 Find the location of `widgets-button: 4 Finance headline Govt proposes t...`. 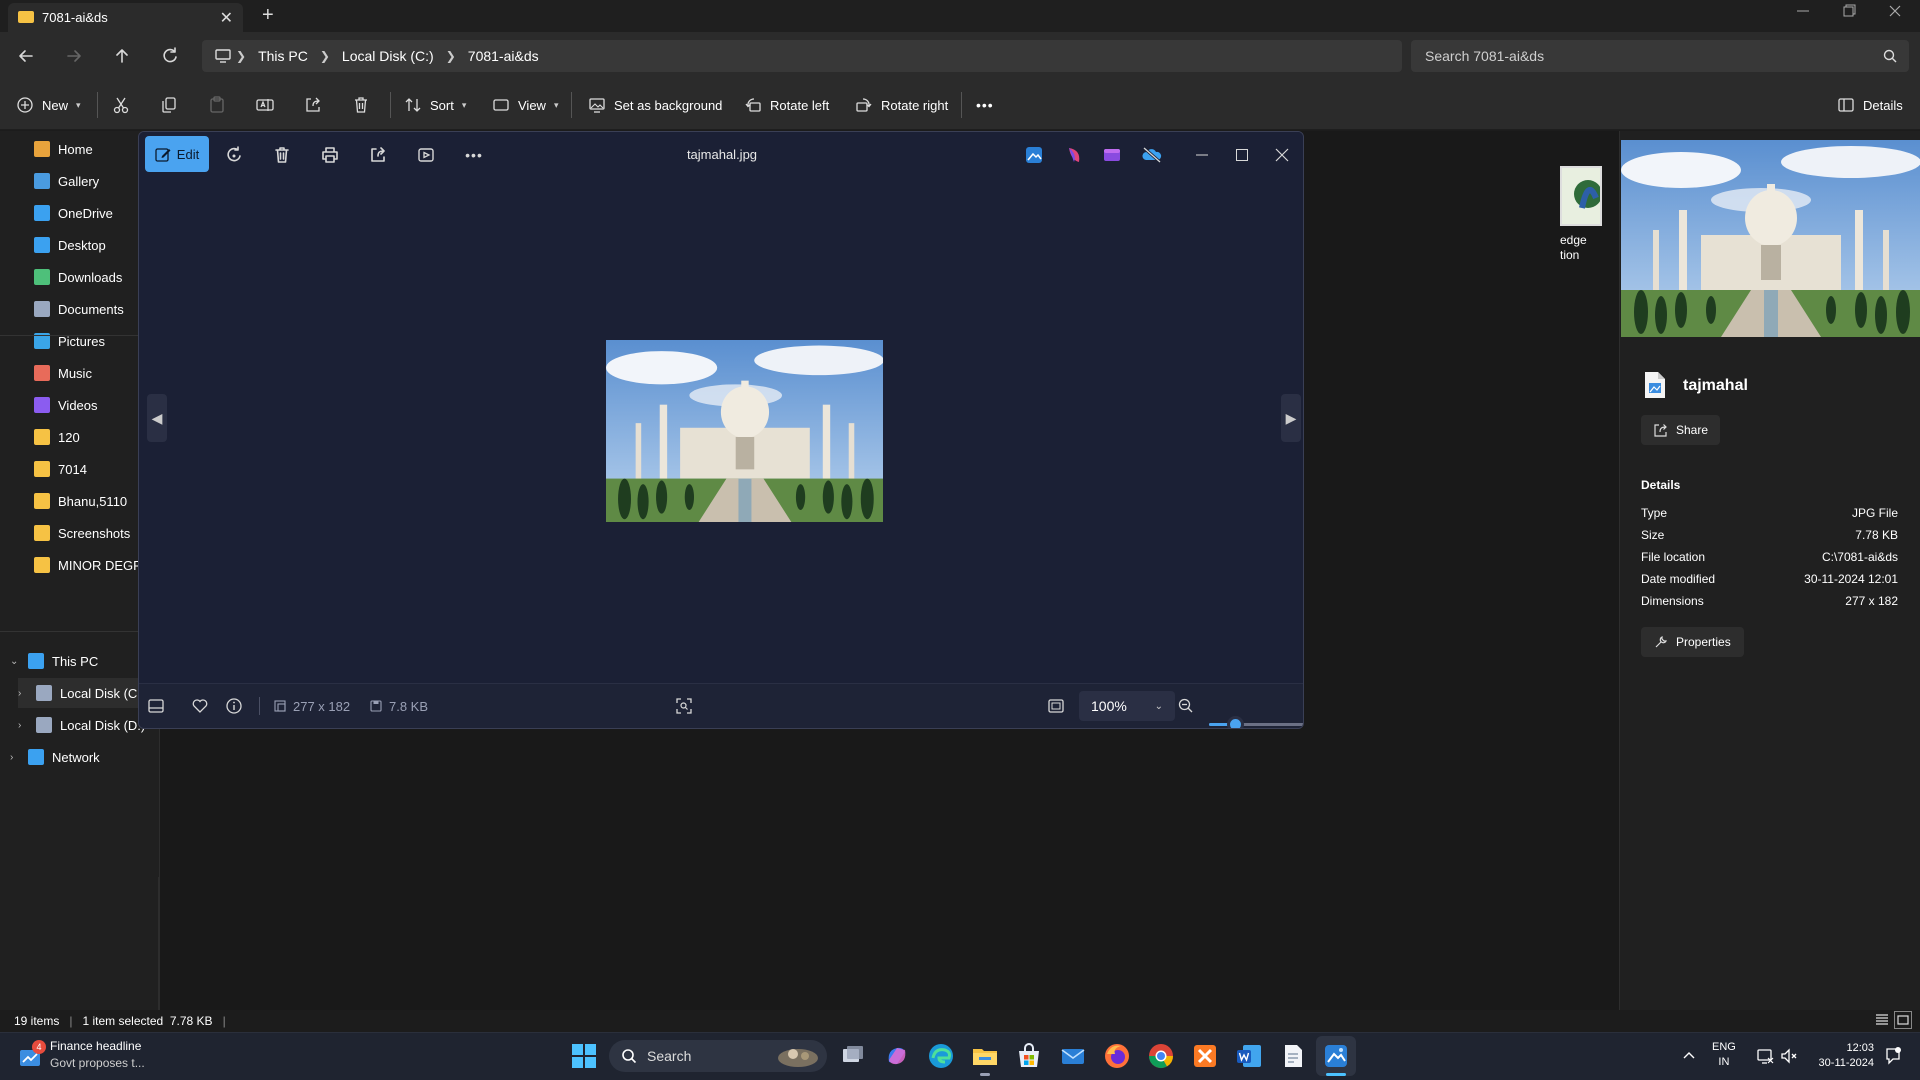

widgets-button: 4 Finance headline Govt proposes t... is located at coordinates (81, 1055).